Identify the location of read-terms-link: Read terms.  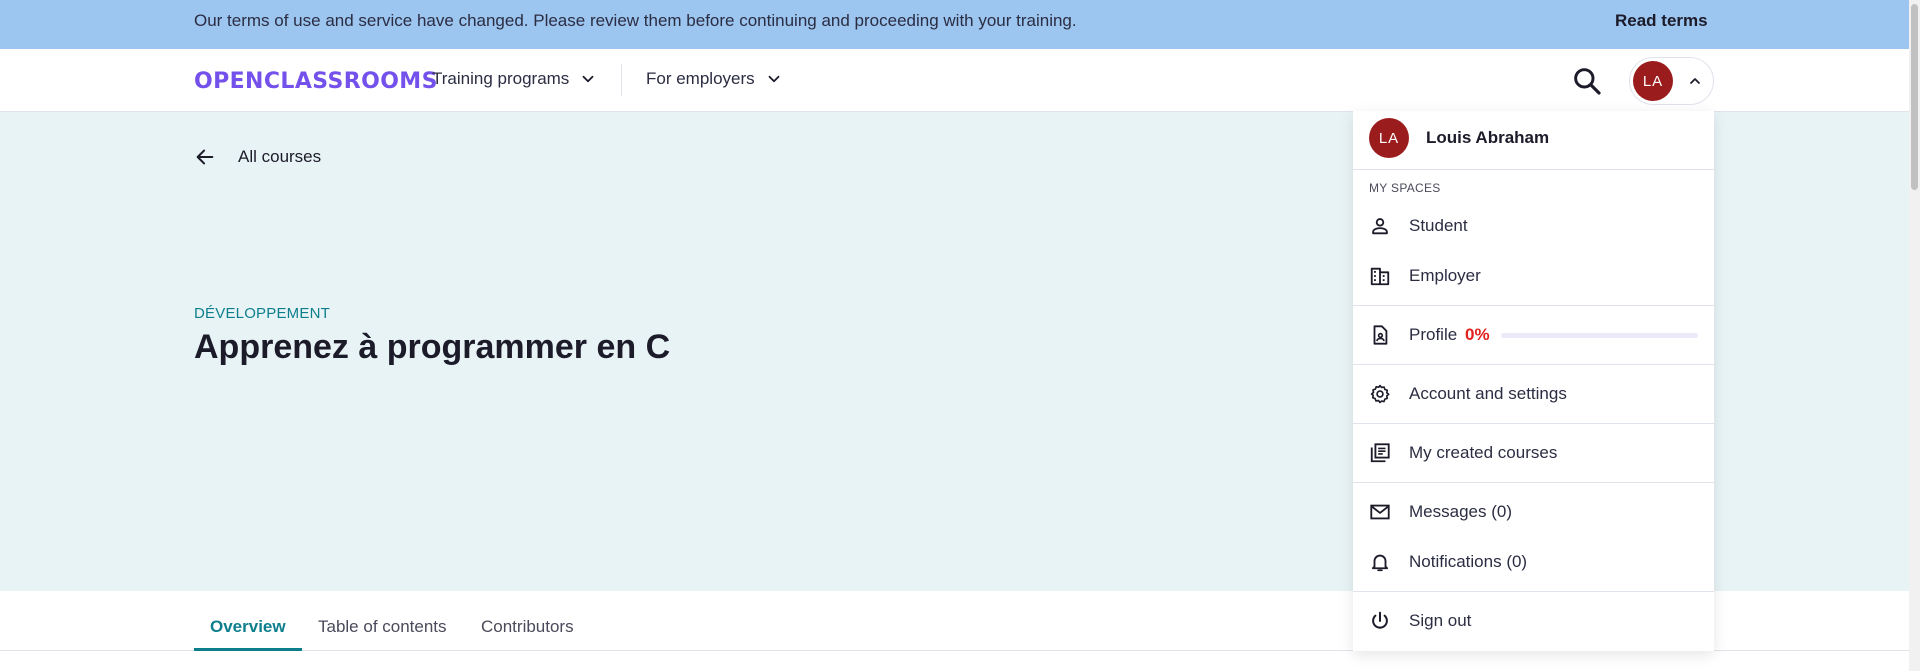
(1661, 21).